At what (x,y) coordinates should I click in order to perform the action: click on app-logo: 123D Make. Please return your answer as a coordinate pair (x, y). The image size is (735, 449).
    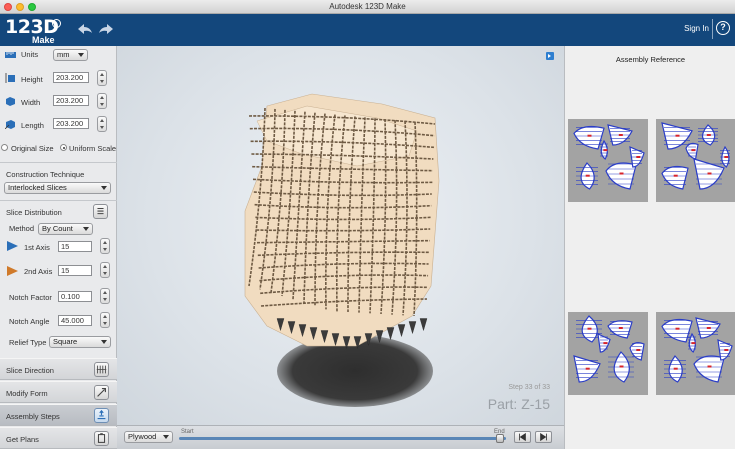
    Looking at the image, I should click on (35, 31).